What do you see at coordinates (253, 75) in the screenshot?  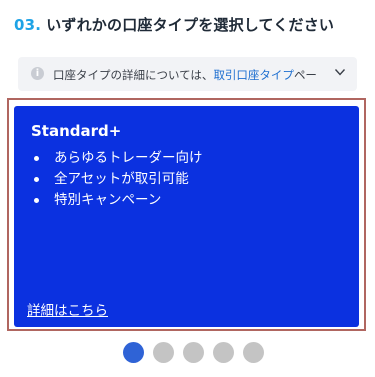 I see `account-types-link: 取引口座タイプ` at bounding box center [253, 75].